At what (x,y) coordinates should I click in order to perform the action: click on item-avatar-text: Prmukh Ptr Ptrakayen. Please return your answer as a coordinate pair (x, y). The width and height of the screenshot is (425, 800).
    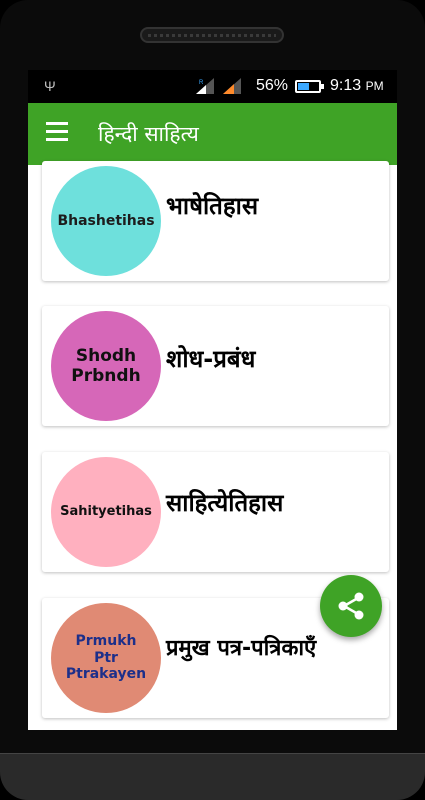
    Looking at the image, I should click on (106, 657).